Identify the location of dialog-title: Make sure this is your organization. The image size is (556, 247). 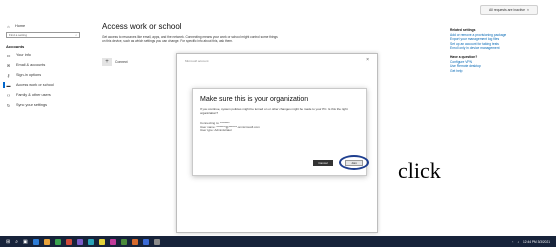
(254, 99).